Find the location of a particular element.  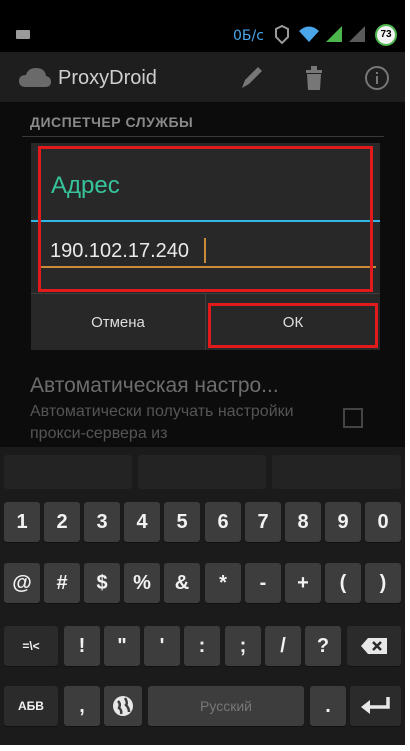

key-9: 9 is located at coordinates (343, 522).